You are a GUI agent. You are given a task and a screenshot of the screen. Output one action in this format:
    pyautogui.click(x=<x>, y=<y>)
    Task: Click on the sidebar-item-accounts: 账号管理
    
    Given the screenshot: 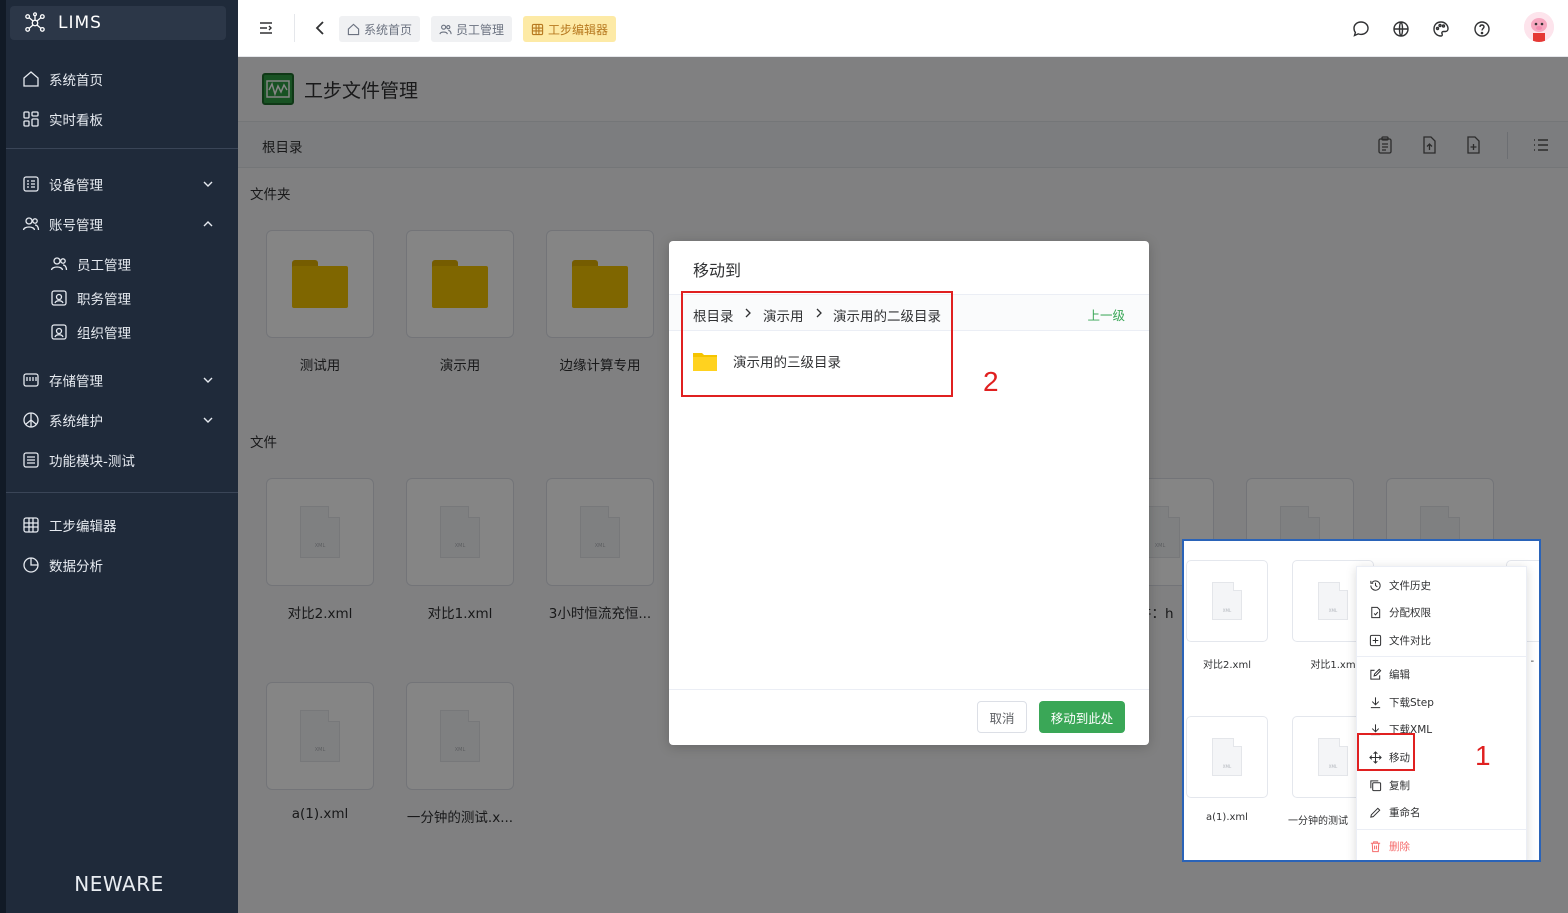 What is the action you would take?
    pyautogui.click(x=118, y=224)
    